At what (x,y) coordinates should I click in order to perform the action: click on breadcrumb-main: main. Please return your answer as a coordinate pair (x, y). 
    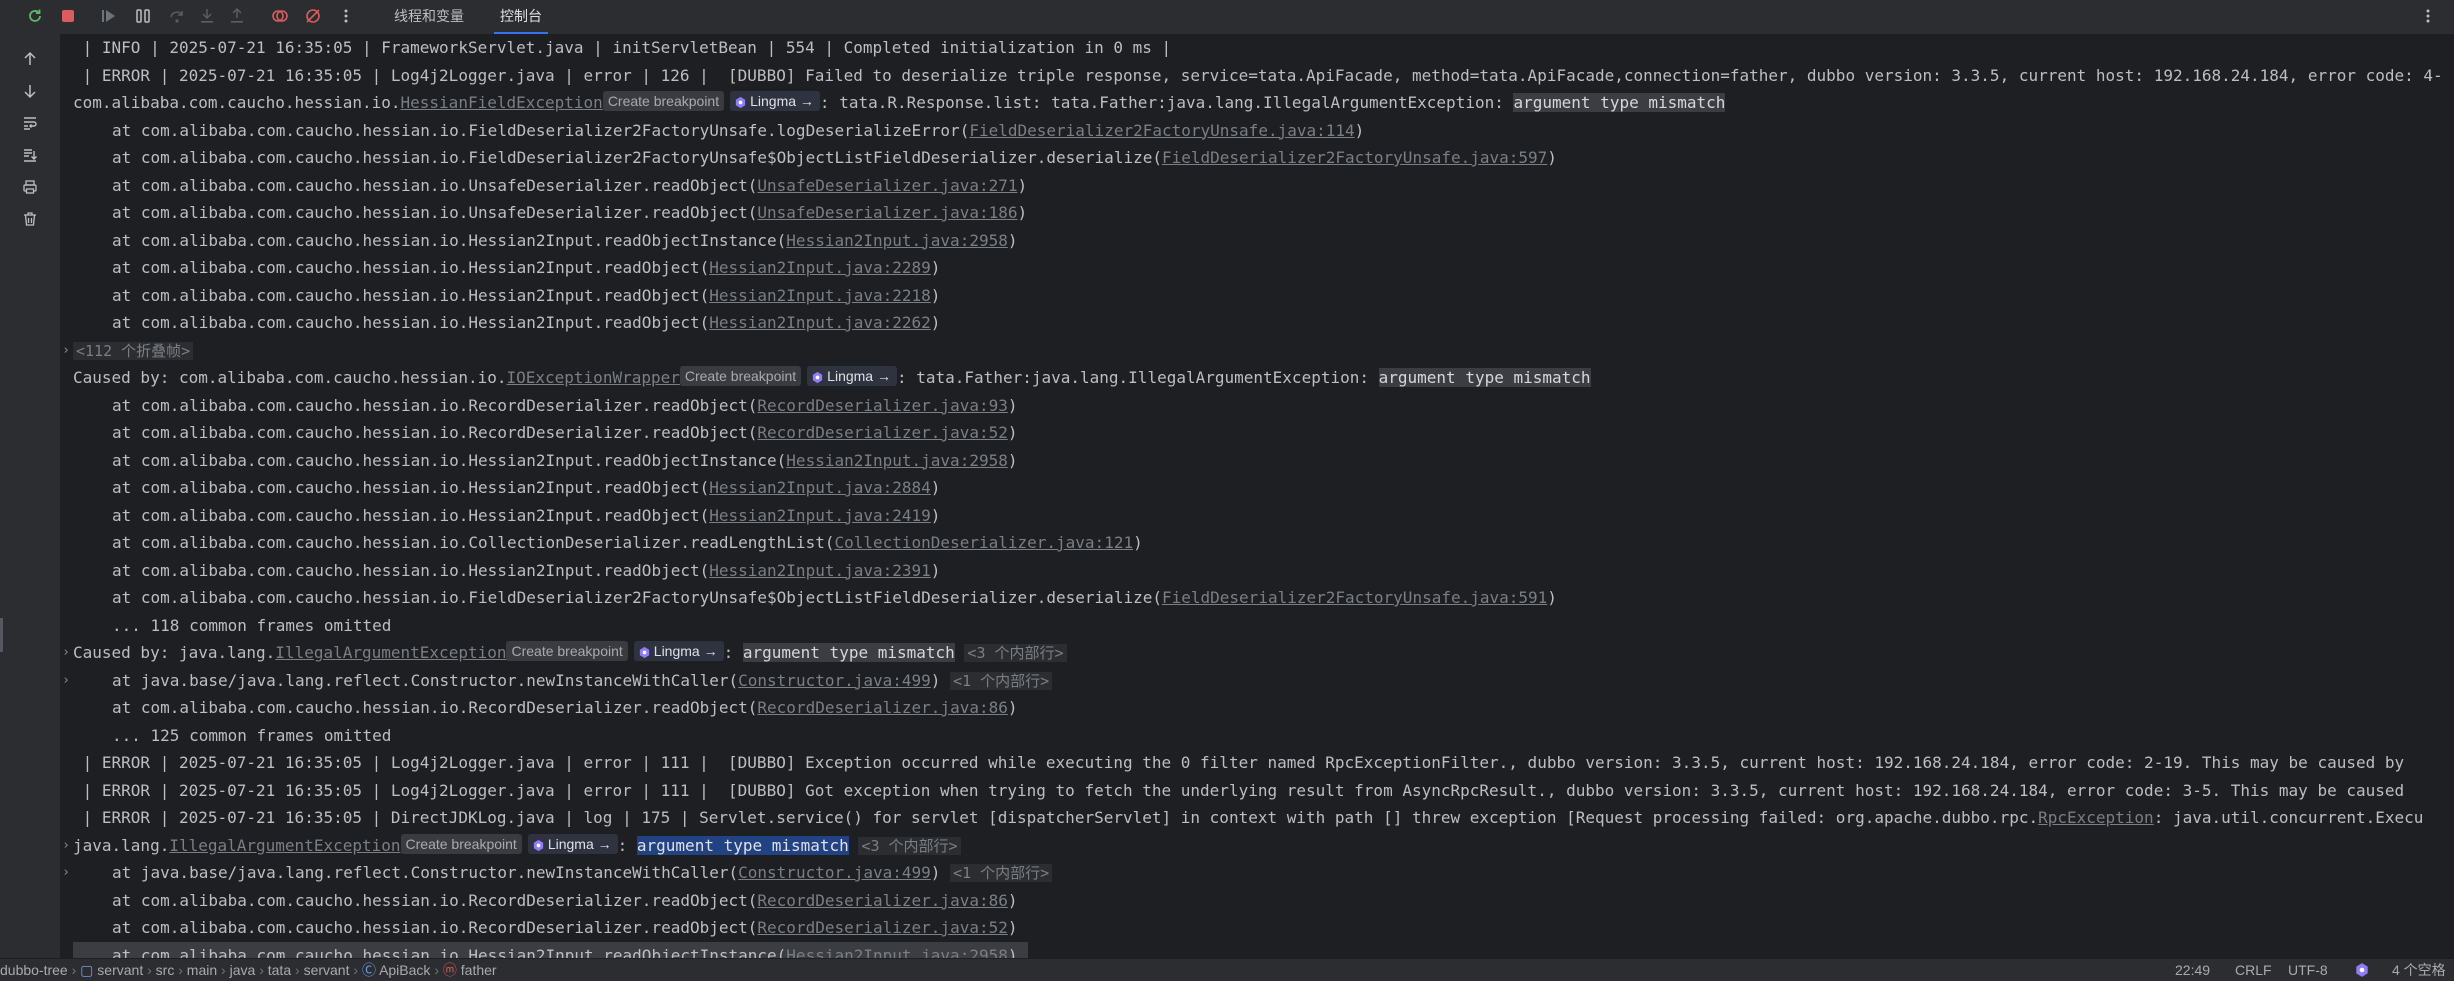
    Looking at the image, I should click on (202, 970).